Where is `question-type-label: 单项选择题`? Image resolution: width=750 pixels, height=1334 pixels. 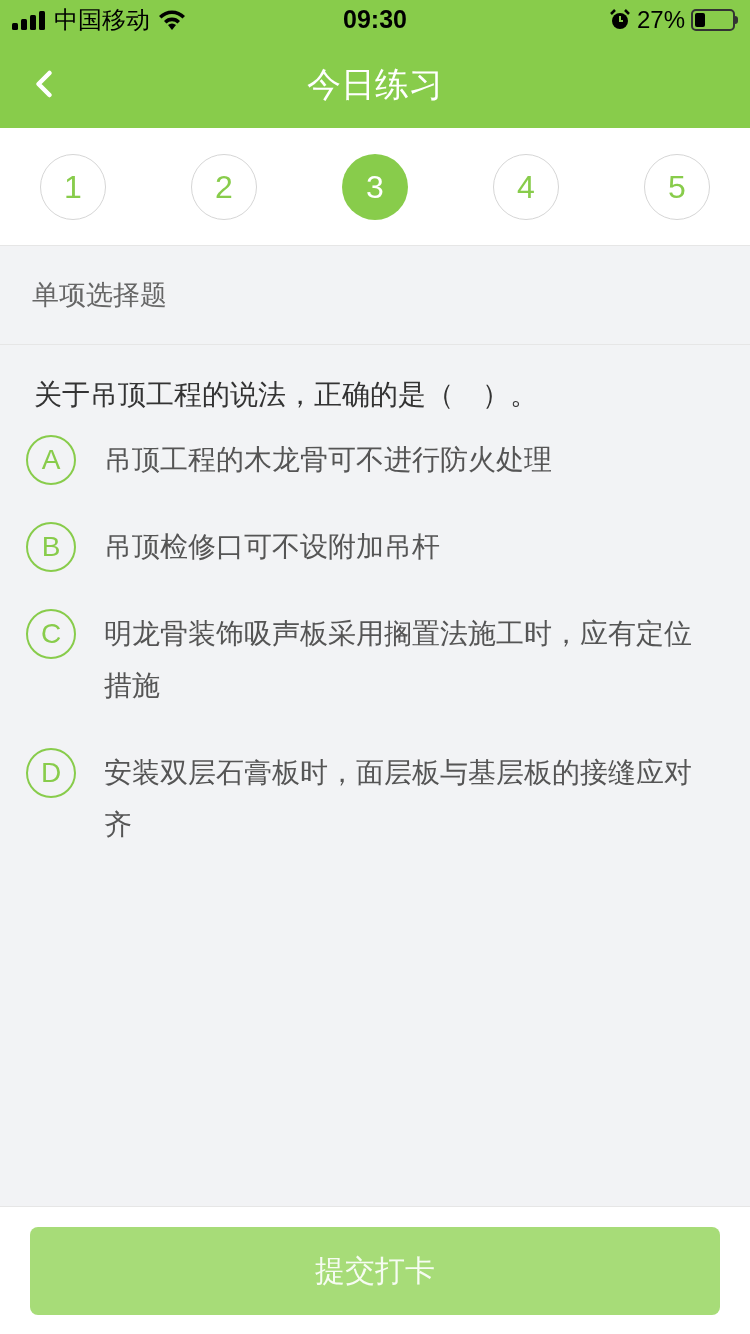 question-type-label: 单项选择题 is located at coordinates (99, 295).